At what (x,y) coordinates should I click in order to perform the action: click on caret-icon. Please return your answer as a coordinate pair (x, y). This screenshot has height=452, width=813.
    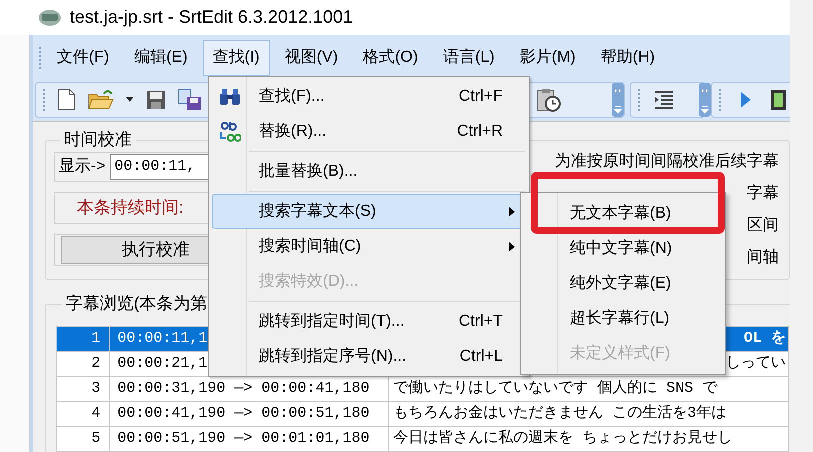
    Looking at the image, I should click on (130, 99).